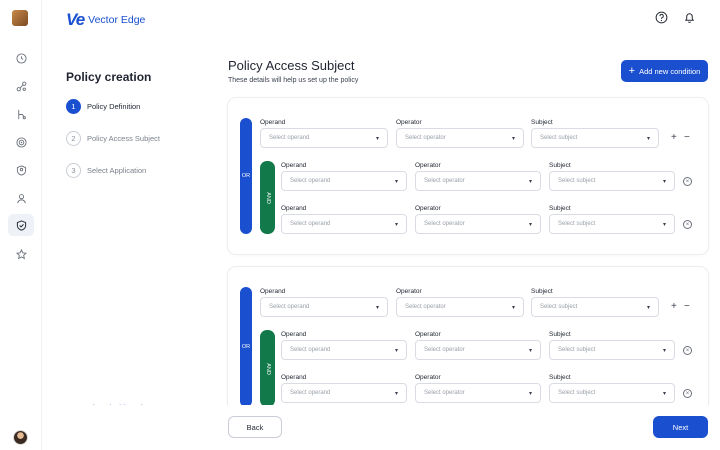 This screenshot has height=450, width=720. What do you see at coordinates (21, 254) in the screenshot?
I see `star-icon` at bounding box center [21, 254].